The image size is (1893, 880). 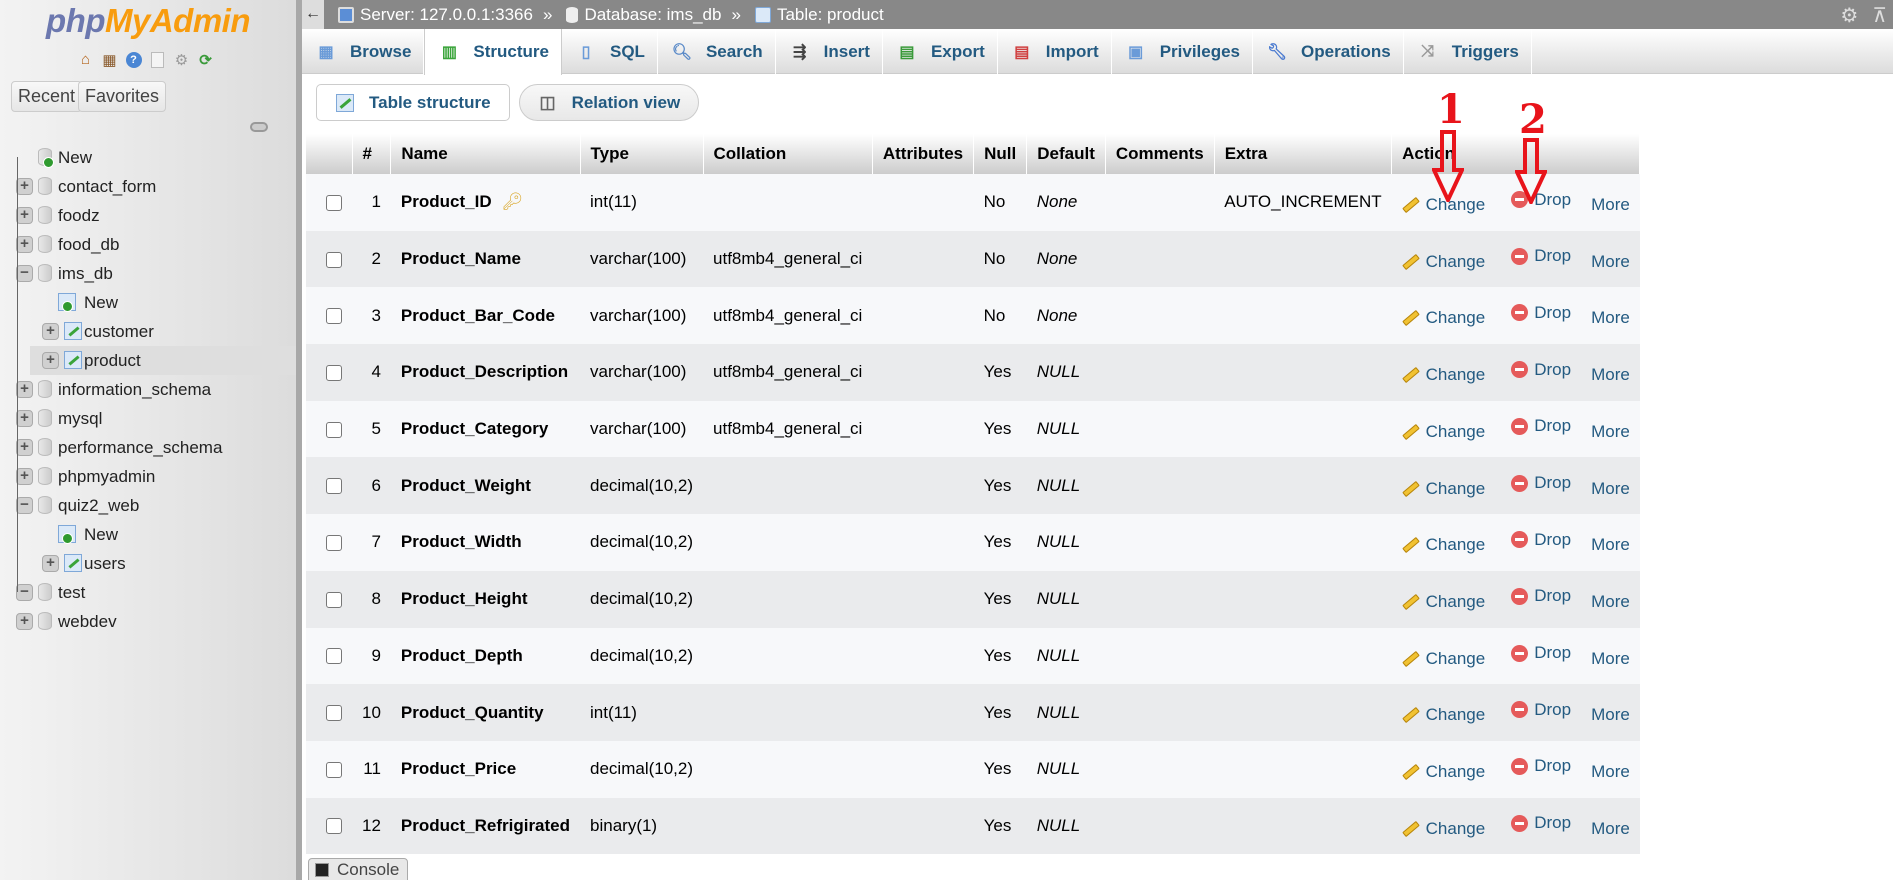 I want to click on tree-item-foodz: + foodz, so click(x=148, y=215).